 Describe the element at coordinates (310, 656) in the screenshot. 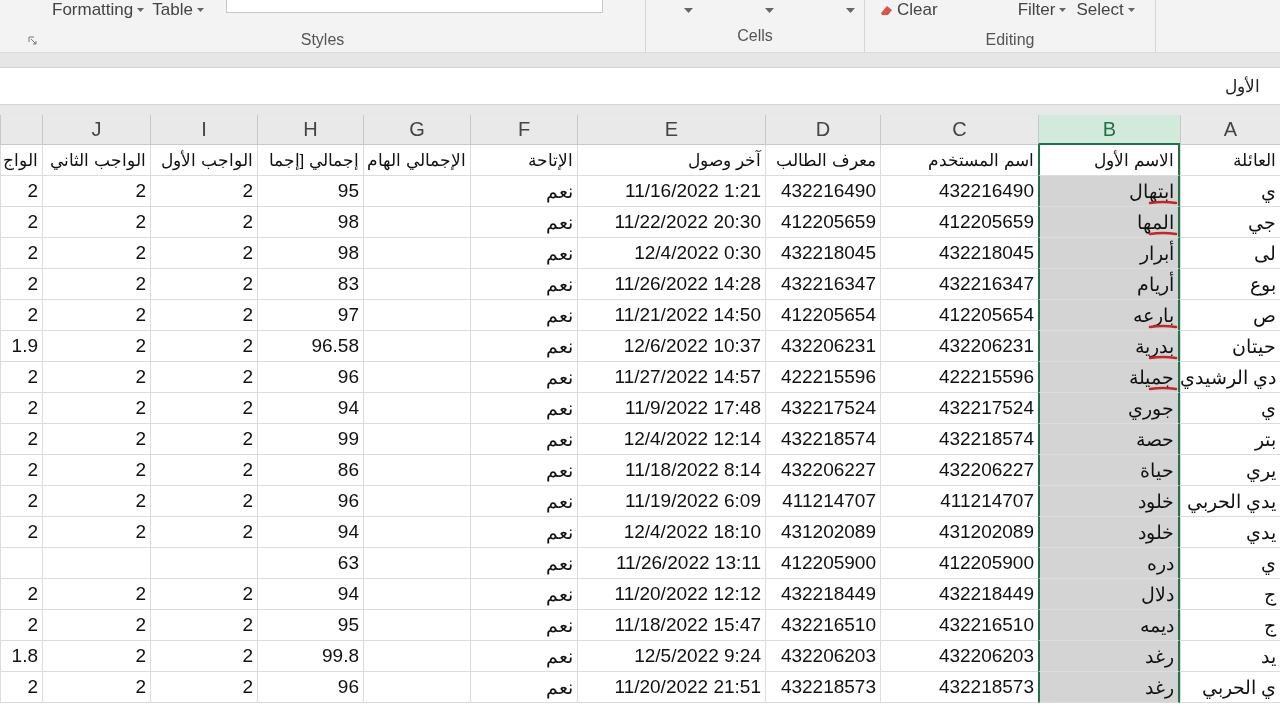

I see `table-cell: 99.8` at that location.